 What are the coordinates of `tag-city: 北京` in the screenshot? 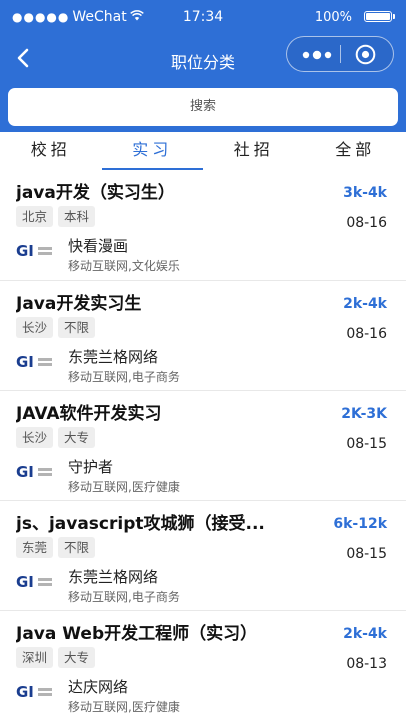 It's located at (34, 216).